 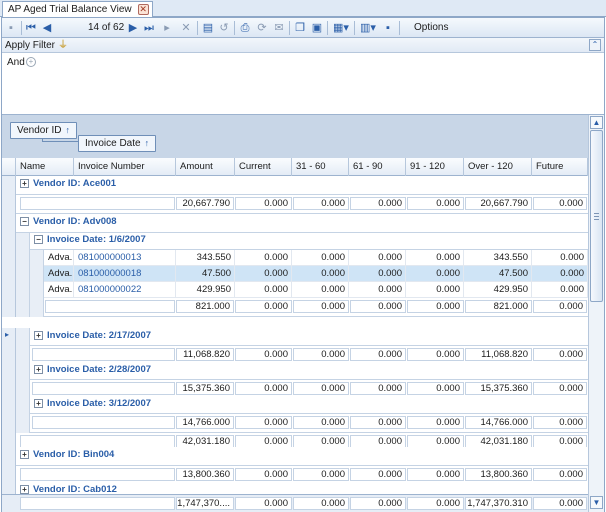 What do you see at coordinates (224, 28) in the screenshot?
I see `undo-icon: ↺` at bounding box center [224, 28].